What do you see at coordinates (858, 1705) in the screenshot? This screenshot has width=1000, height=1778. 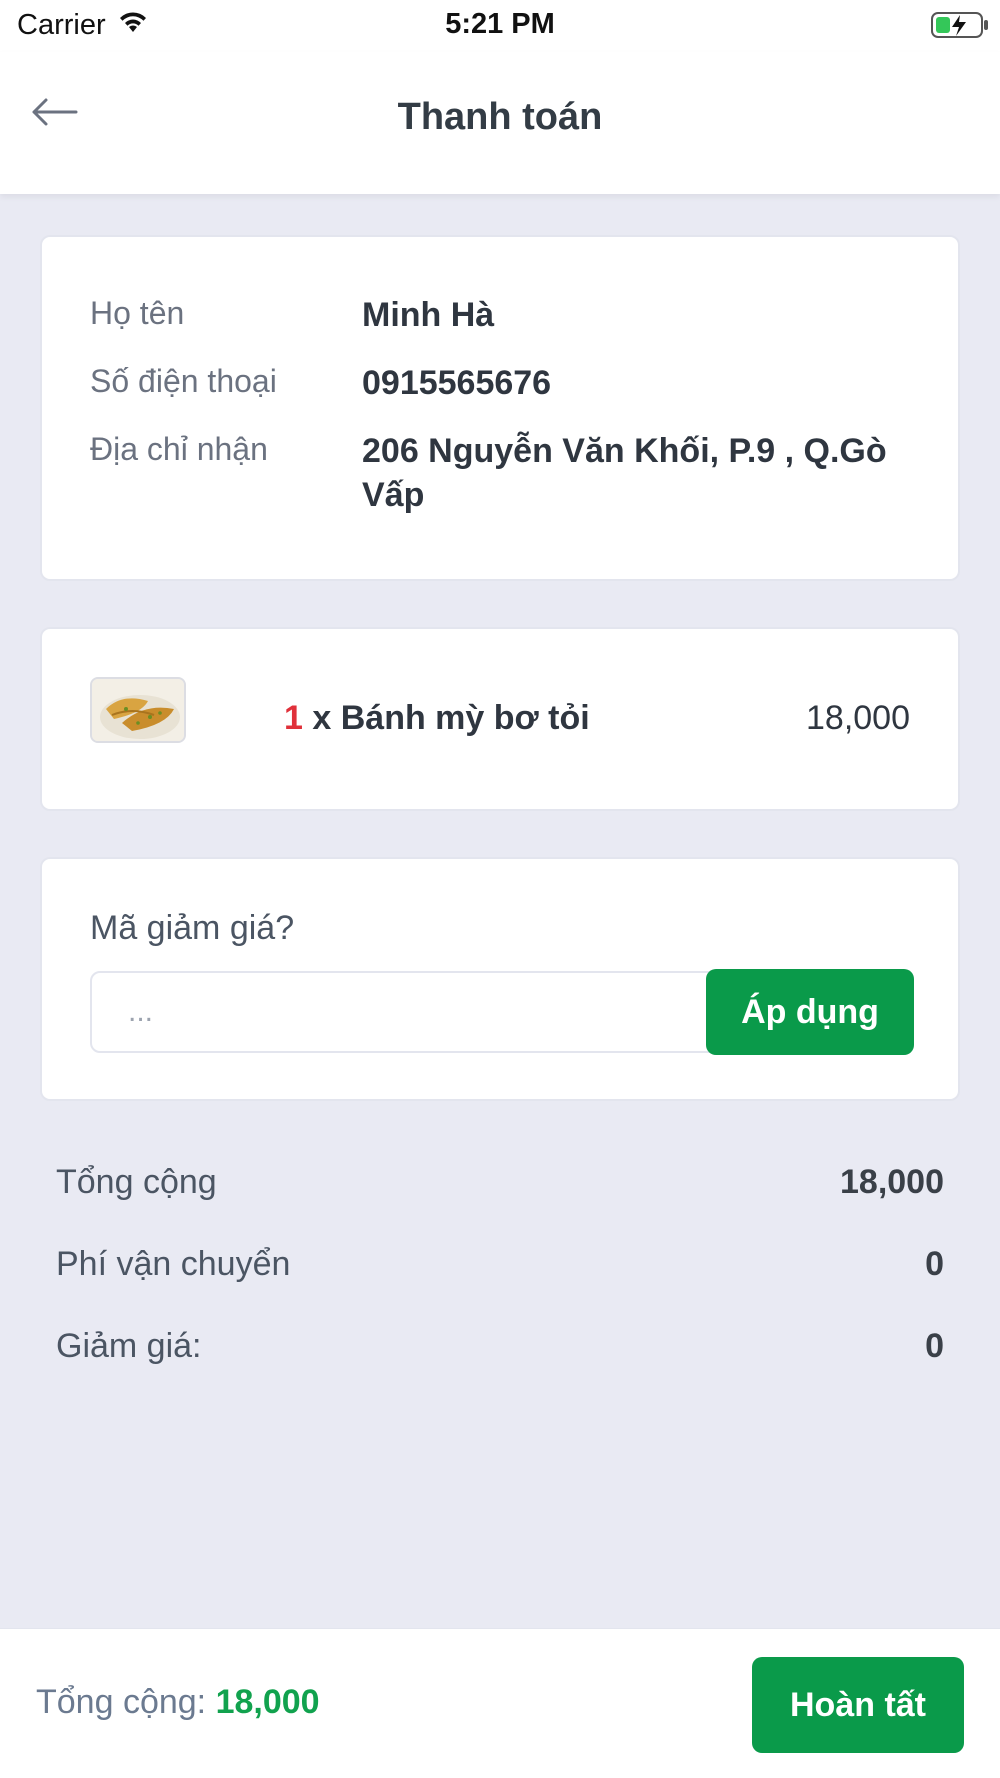 I see `finish-button: Hoàn tất` at bounding box center [858, 1705].